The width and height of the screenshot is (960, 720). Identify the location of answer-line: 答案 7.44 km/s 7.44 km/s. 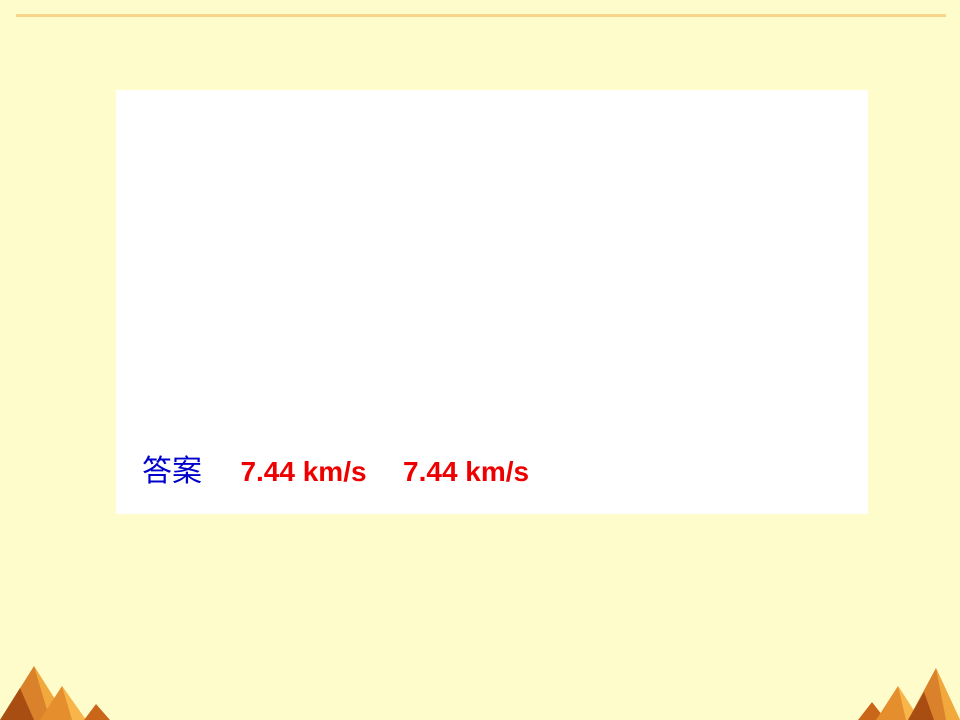
(335, 472).